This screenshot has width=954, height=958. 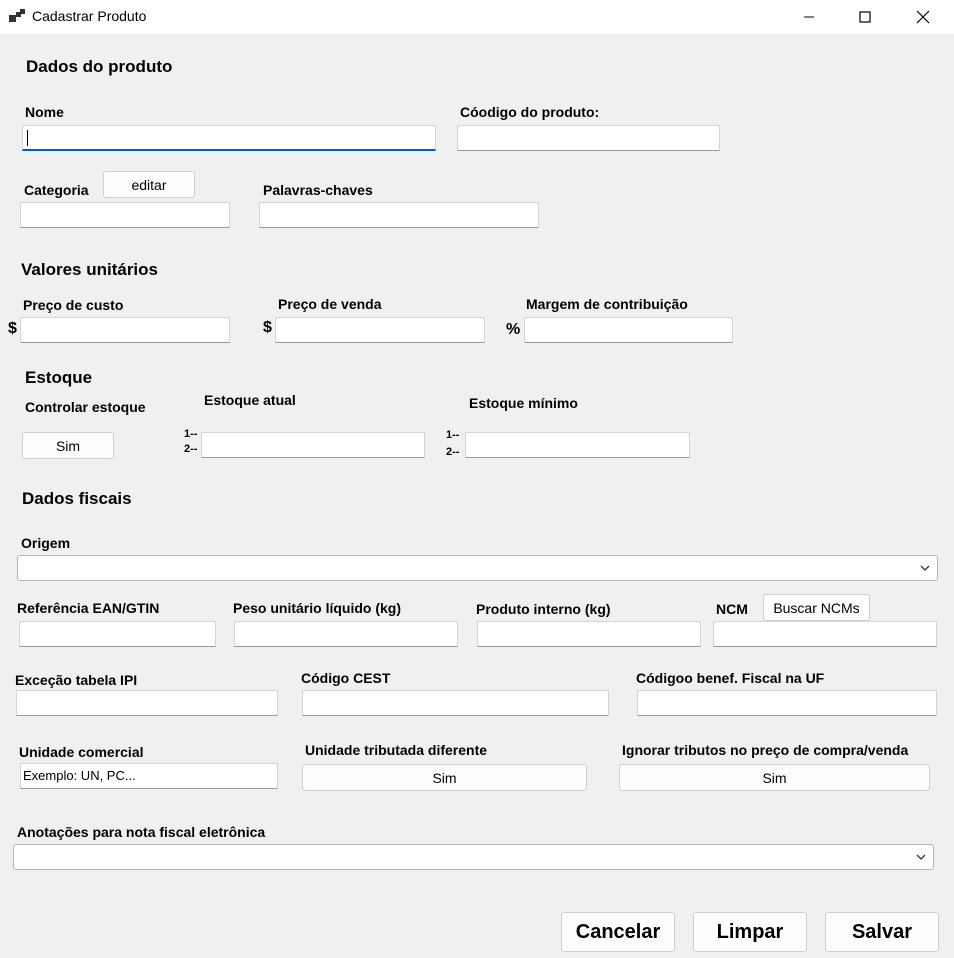 What do you see at coordinates (330, 304) in the screenshot?
I see `preco-venda-label: Preço de venda` at bounding box center [330, 304].